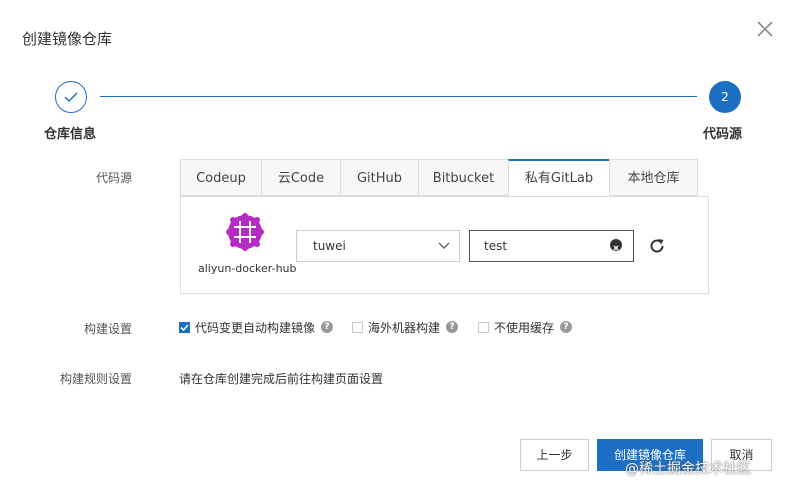  I want to click on close-icon, so click(765, 29).